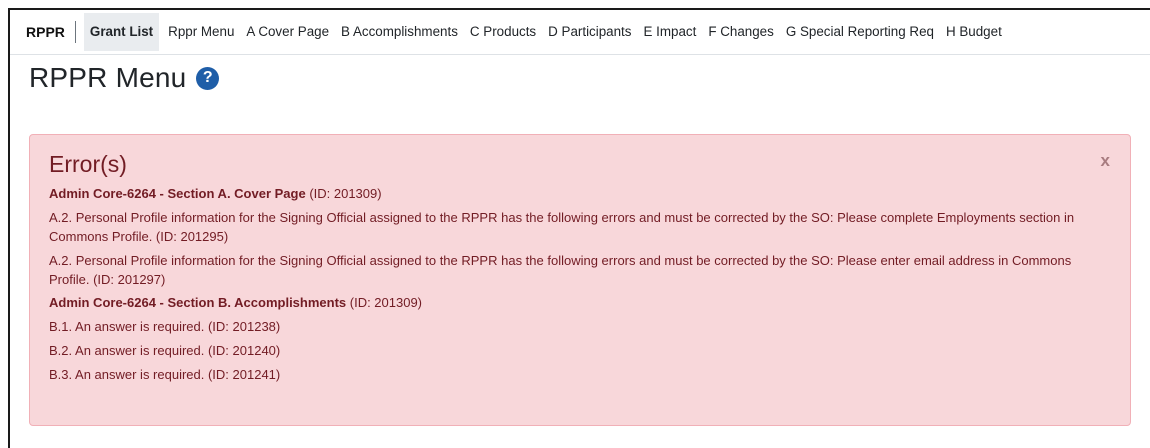 The height and width of the screenshot is (448, 1150). What do you see at coordinates (860, 32) in the screenshot?
I see `nav-item-special-reporting: G Special Reporting Req` at bounding box center [860, 32].